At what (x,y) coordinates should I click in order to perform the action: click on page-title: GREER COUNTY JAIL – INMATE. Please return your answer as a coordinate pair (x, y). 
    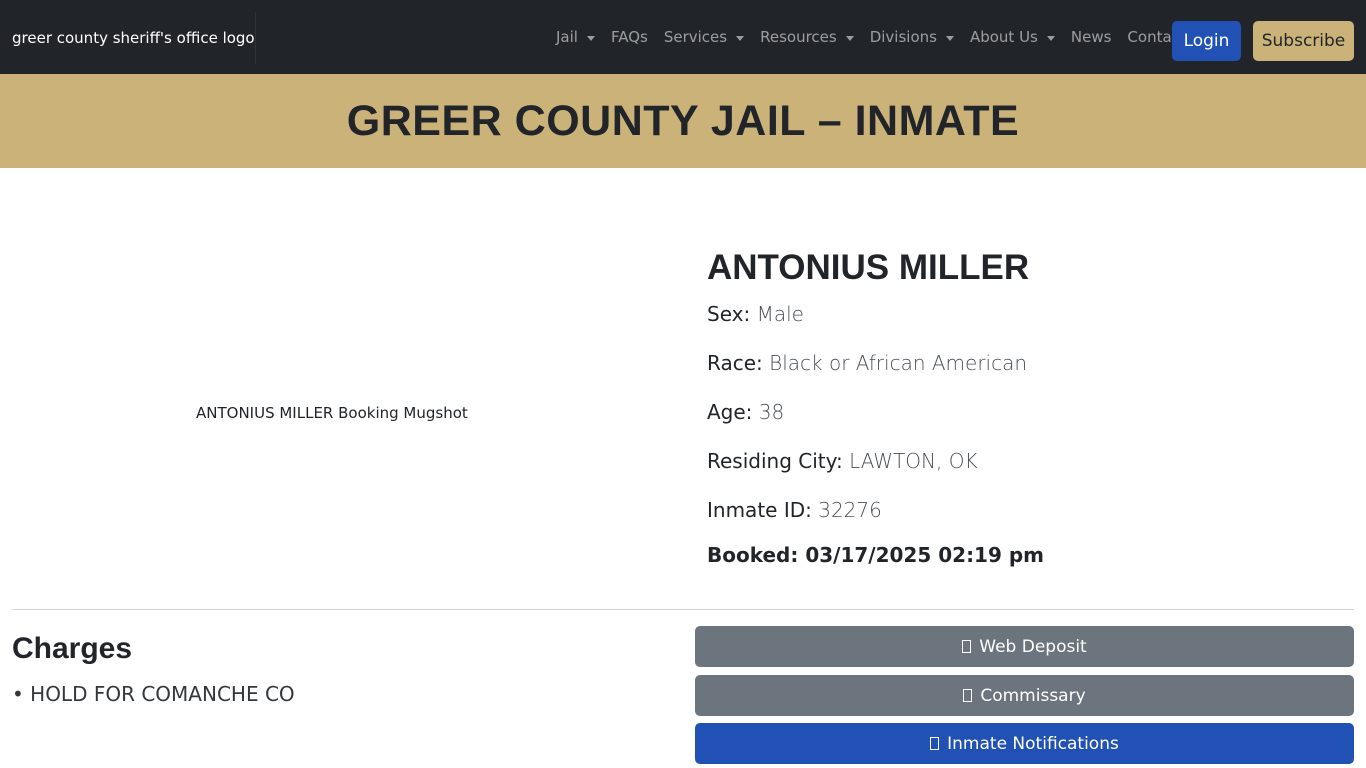
    Looking at the image, I should click on (683, 120).